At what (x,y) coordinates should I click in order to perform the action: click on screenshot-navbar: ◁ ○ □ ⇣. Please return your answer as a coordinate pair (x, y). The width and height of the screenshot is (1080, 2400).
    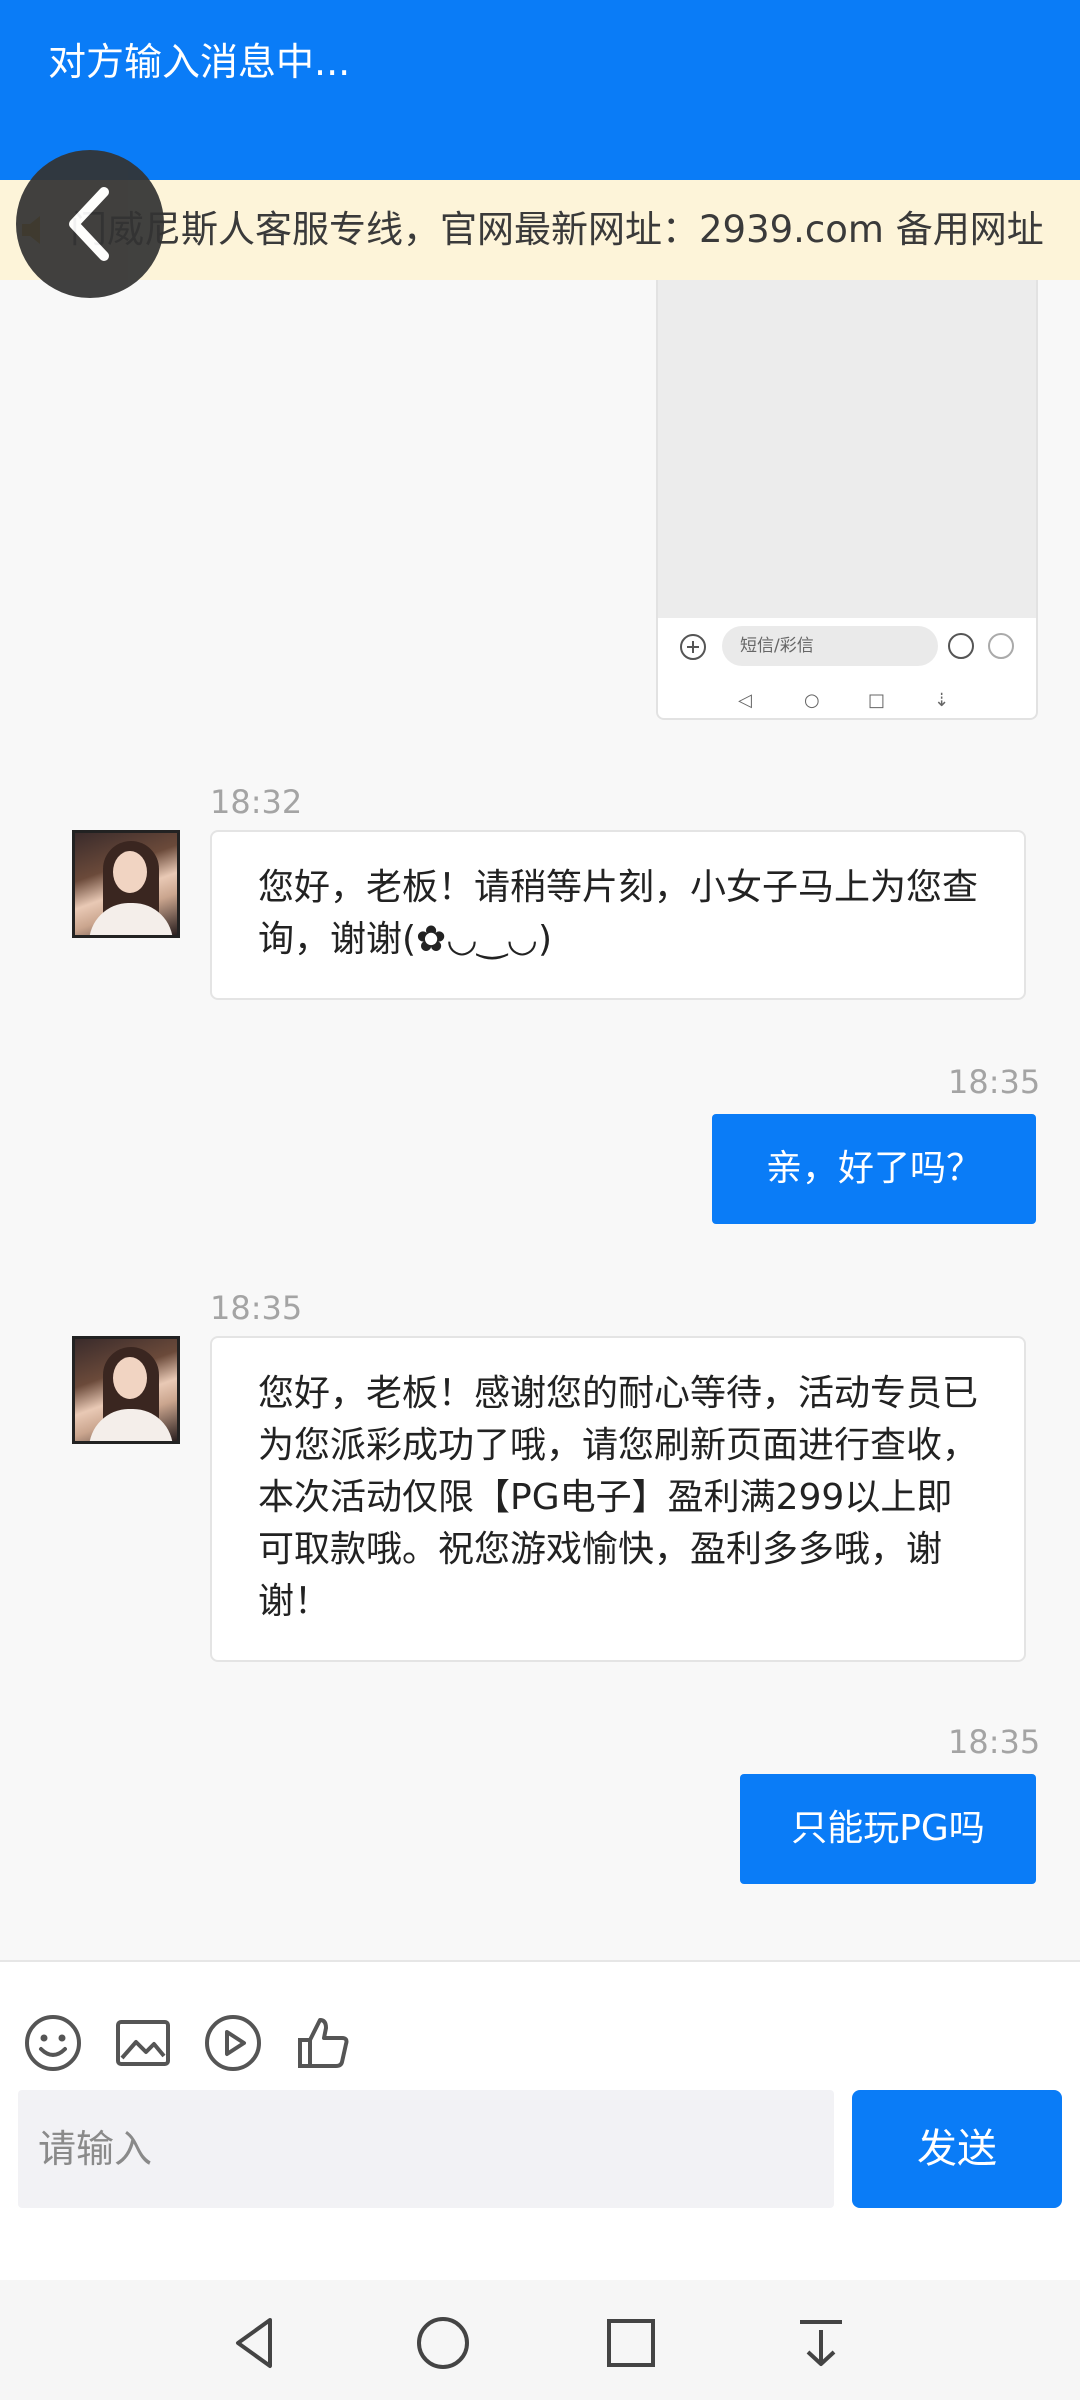
    Looking at the image, I should click on (847, 698).